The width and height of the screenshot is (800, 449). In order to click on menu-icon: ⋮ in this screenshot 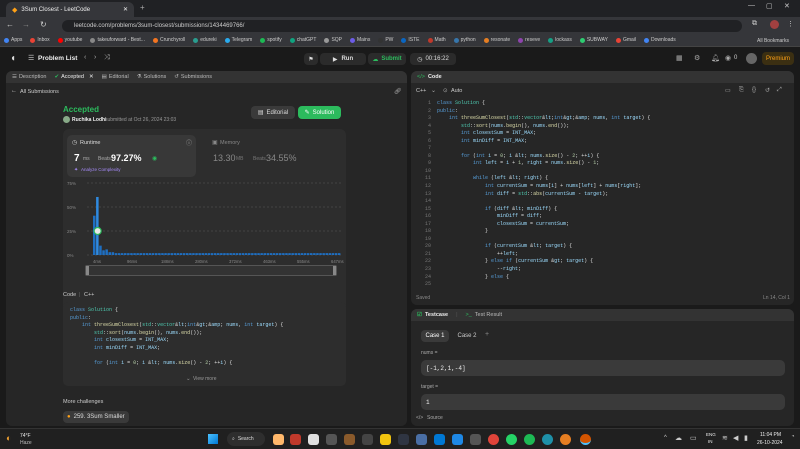, I will do `click(790, 24)`.